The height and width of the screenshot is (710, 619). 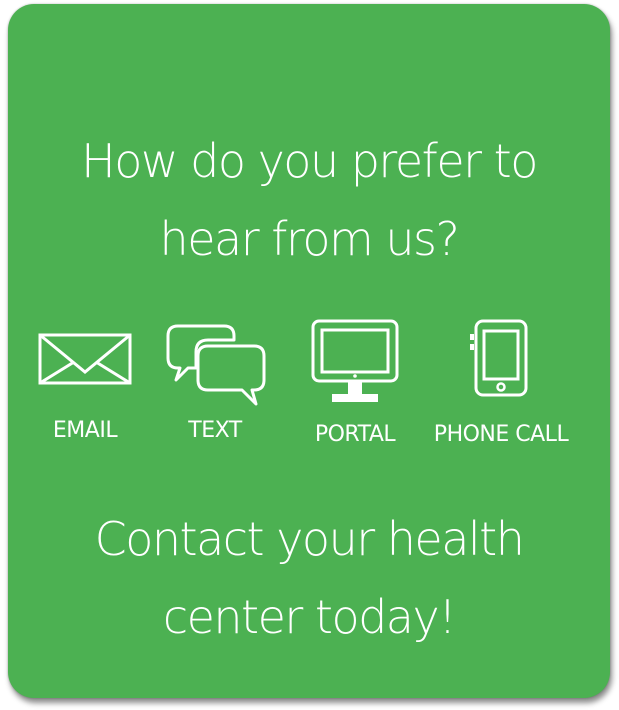 I want to click on option-email-label: EMAIL, so click(x=85, y=430).